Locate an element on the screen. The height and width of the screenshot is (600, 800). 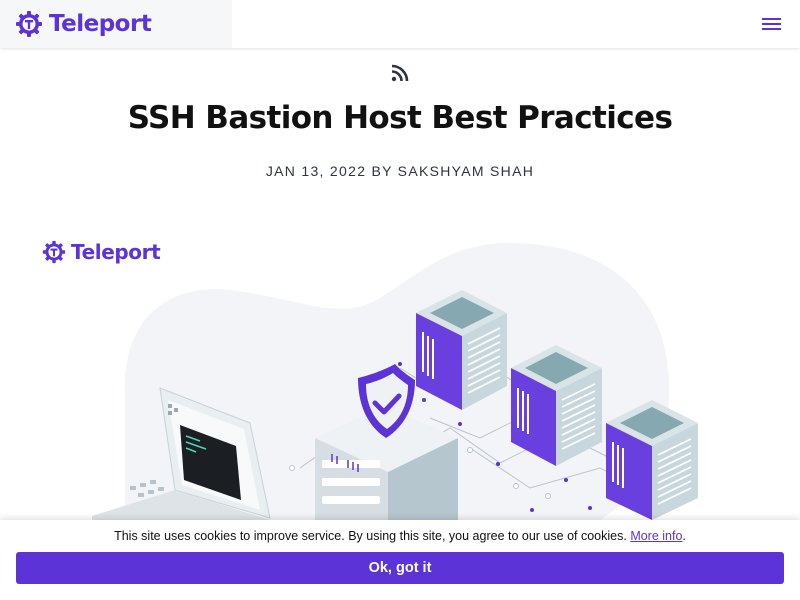
site-header: Teleport is located at coordinates (400, 24).